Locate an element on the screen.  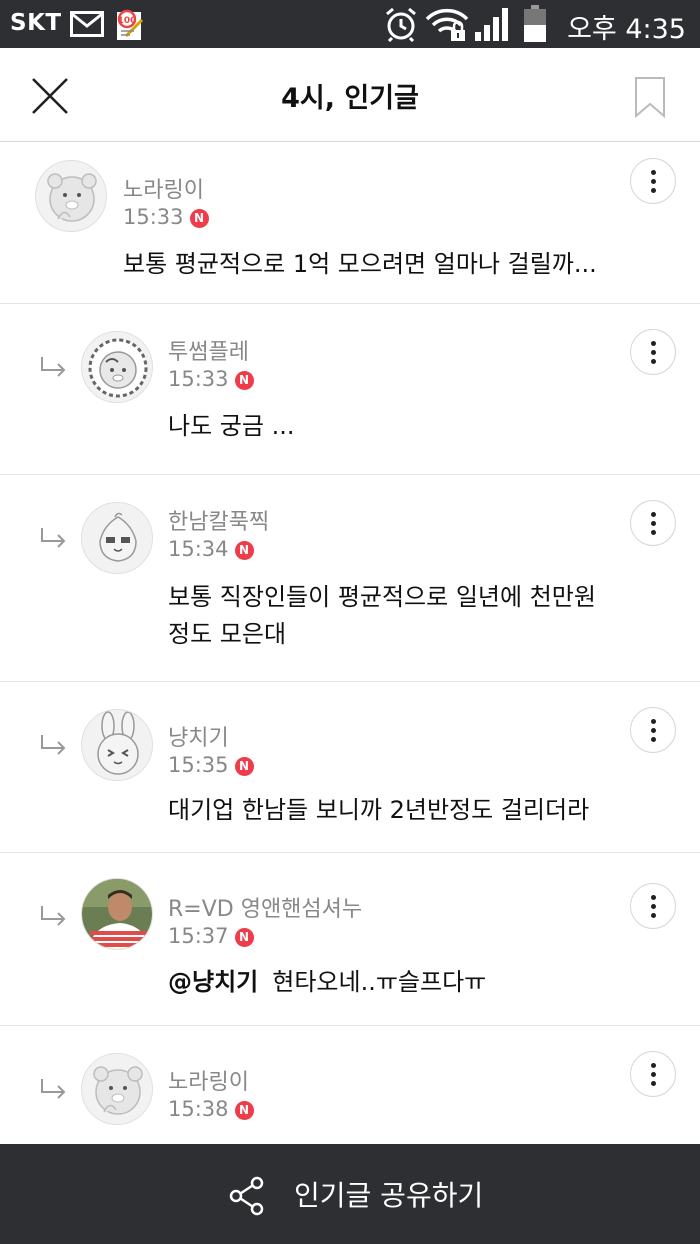
wifi-locked-icon is located at coordinates (447, 27).